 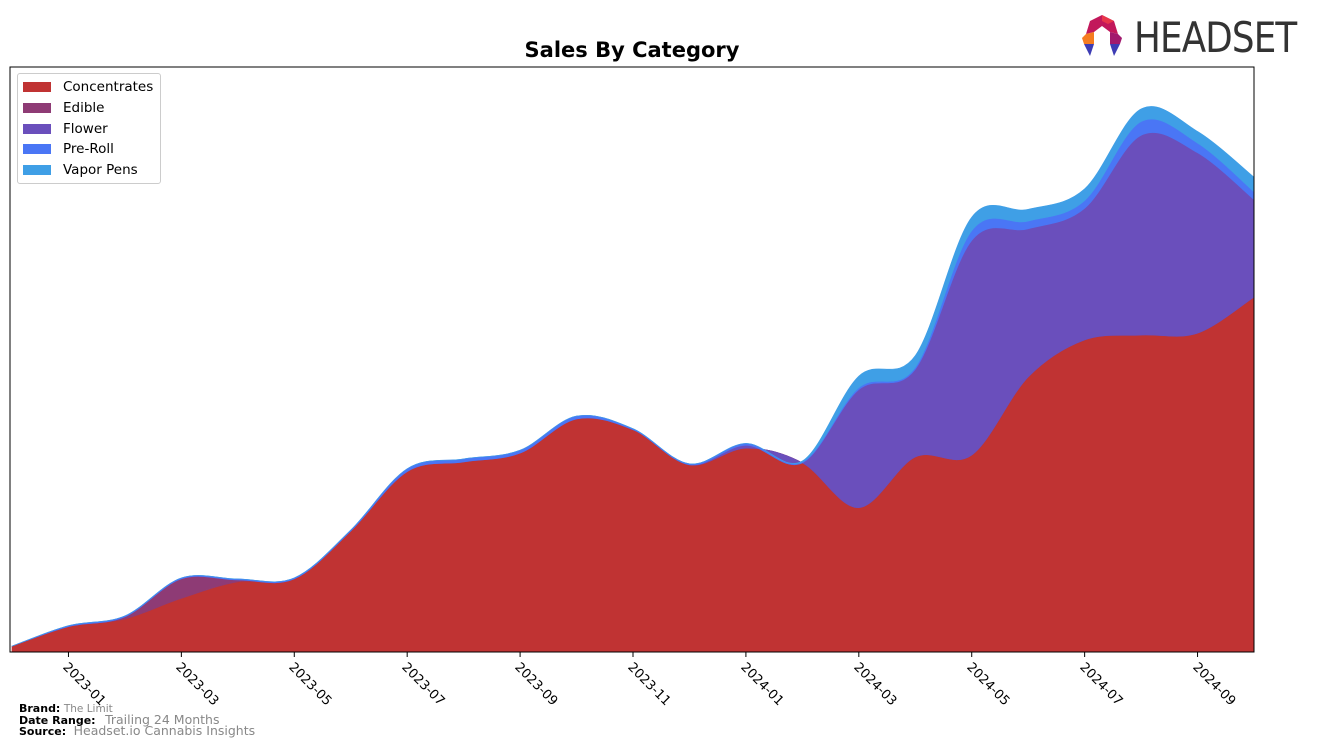 What do you see at coordinates (84, 108) in the screenshot?
I see `legend-label: Edible` at bounding box center [84, 108].